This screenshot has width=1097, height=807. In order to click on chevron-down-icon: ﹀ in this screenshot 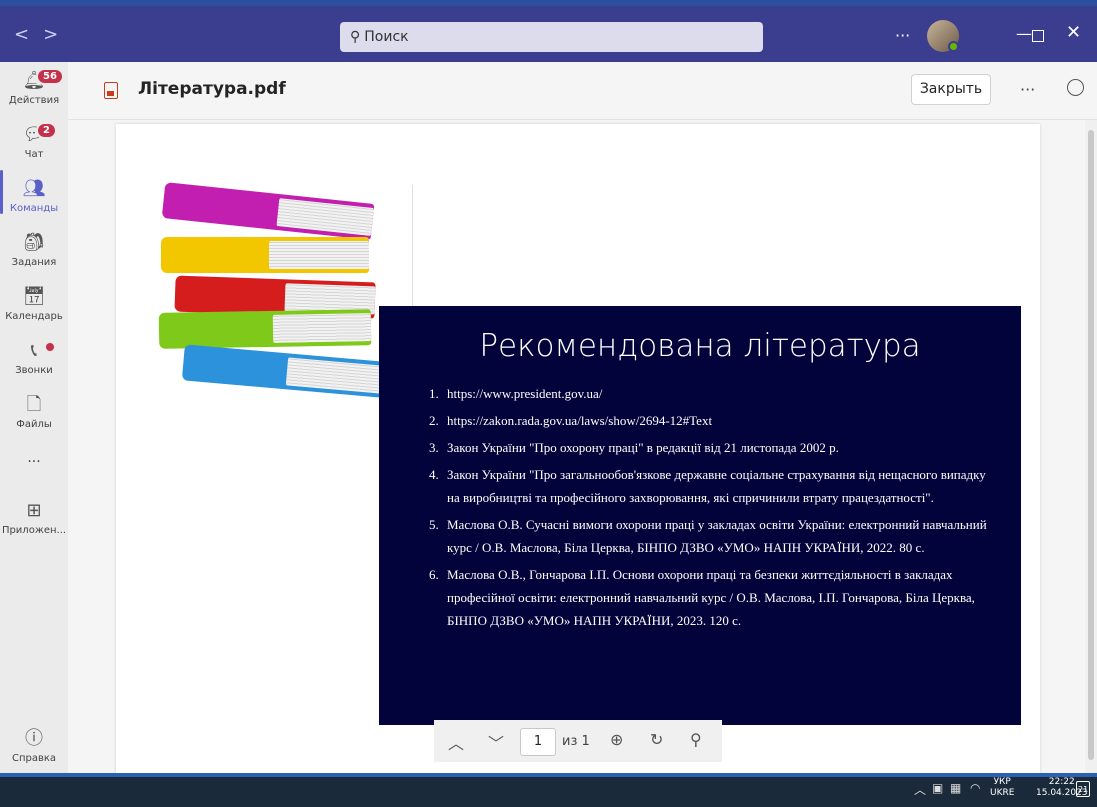, I will do `click(496, 742)`.